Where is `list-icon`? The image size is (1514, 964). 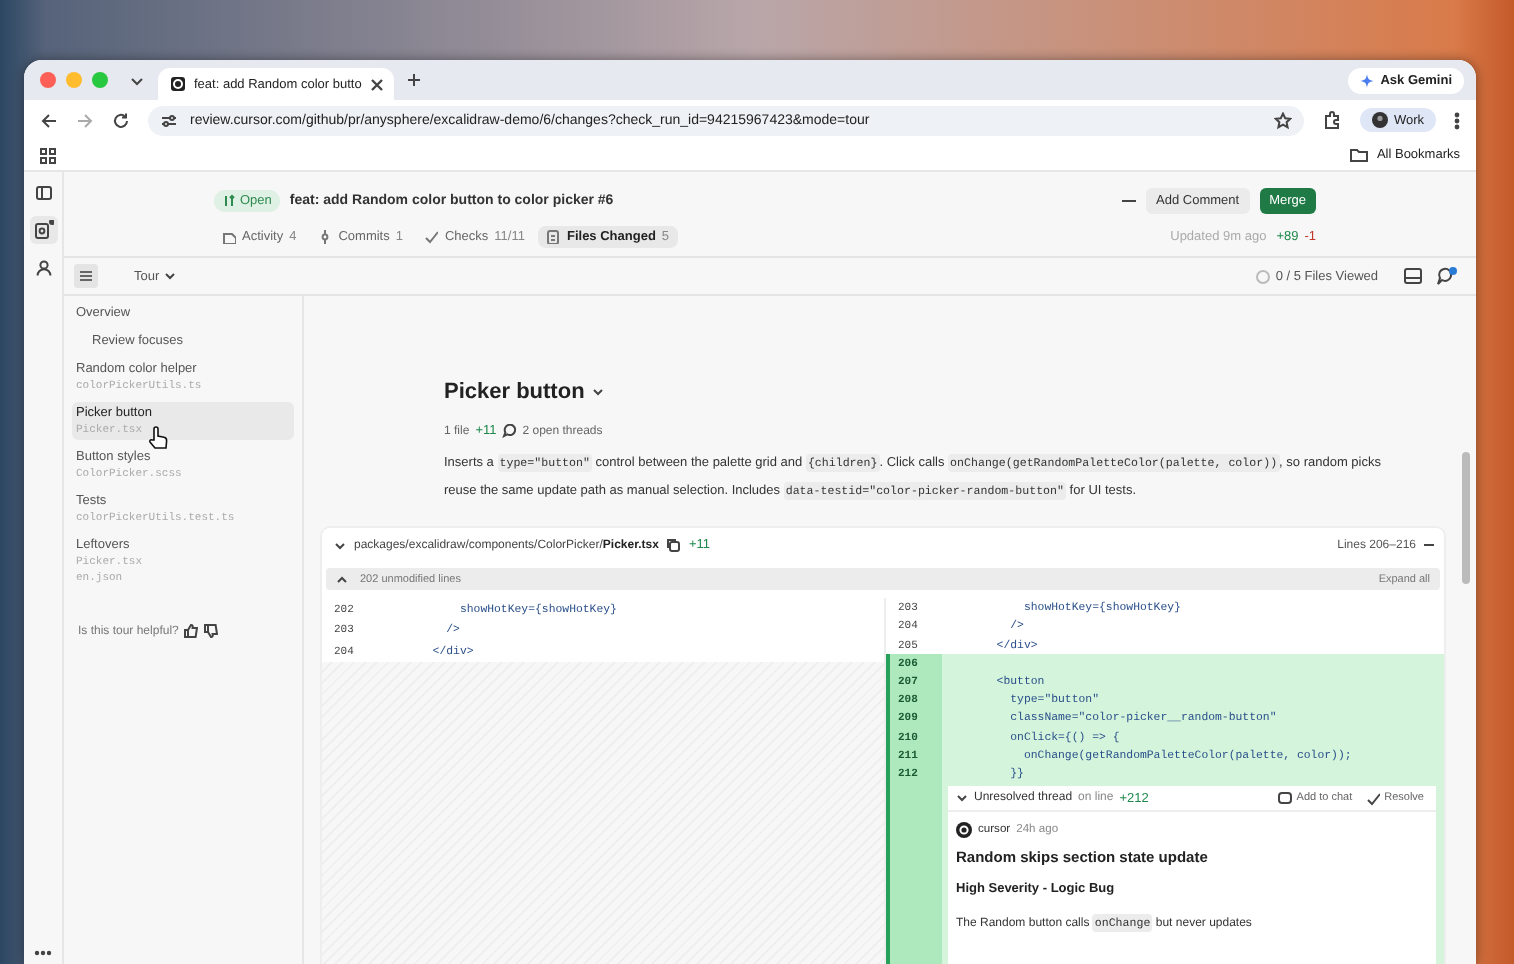
list-icon is located at coordinates (86, 276).